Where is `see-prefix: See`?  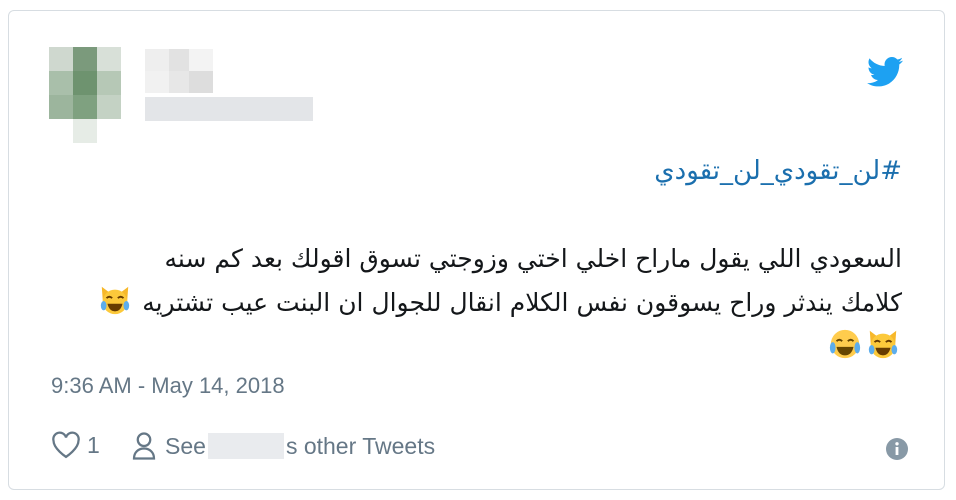
see-prefix: See is located at coordinates (185, 445).